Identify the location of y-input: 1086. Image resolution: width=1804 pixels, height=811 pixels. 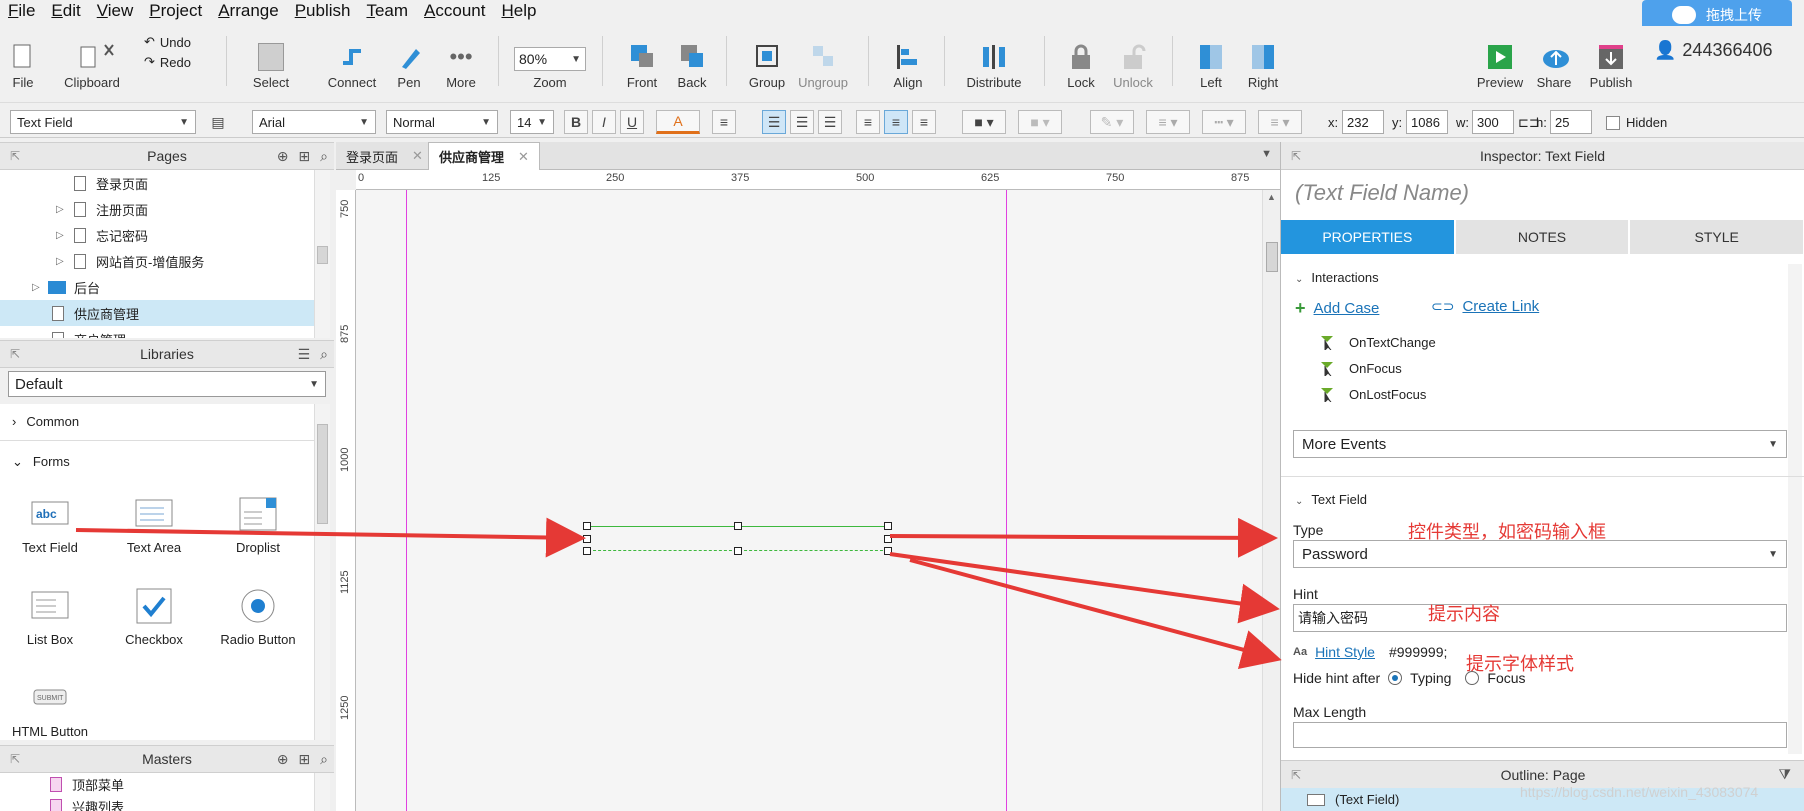
(1427, 122).